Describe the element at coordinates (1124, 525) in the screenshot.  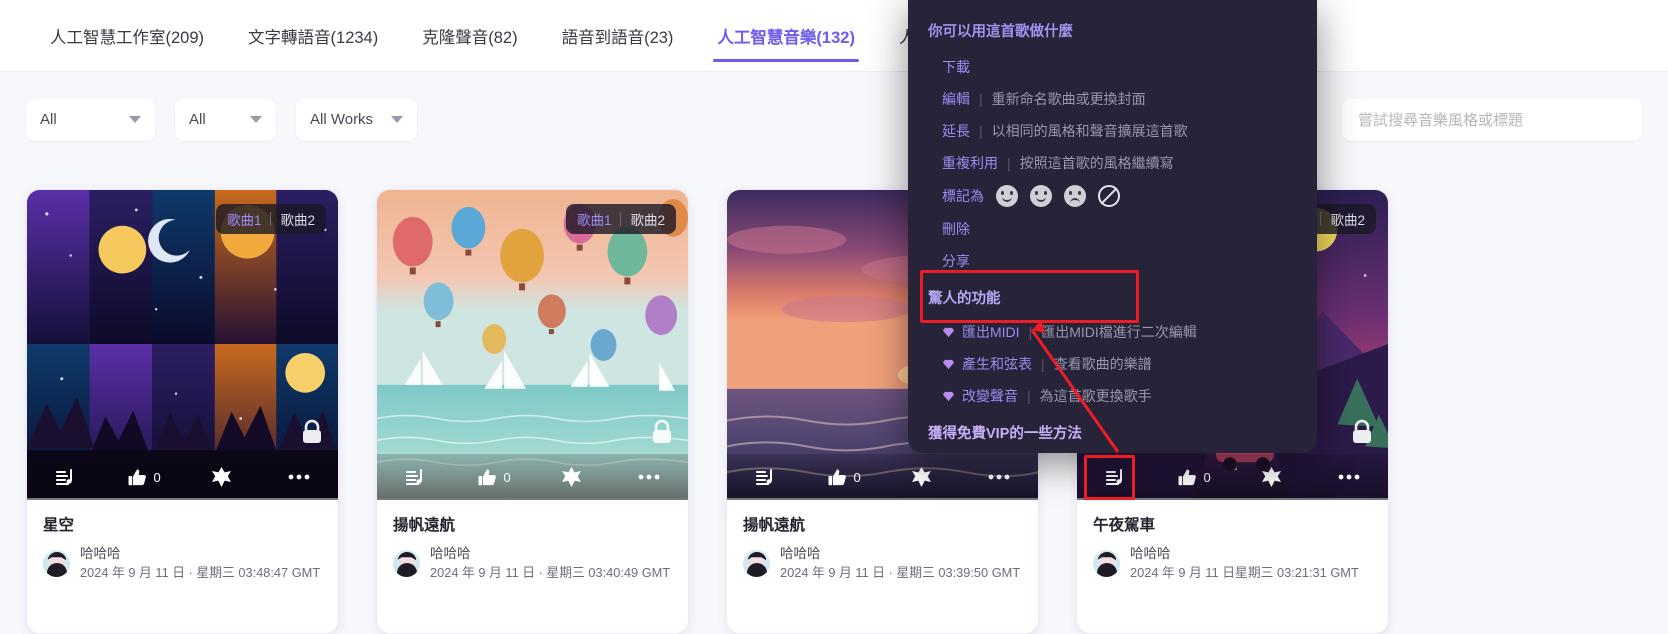
I see `card-title: 午夜駕車` at that location.